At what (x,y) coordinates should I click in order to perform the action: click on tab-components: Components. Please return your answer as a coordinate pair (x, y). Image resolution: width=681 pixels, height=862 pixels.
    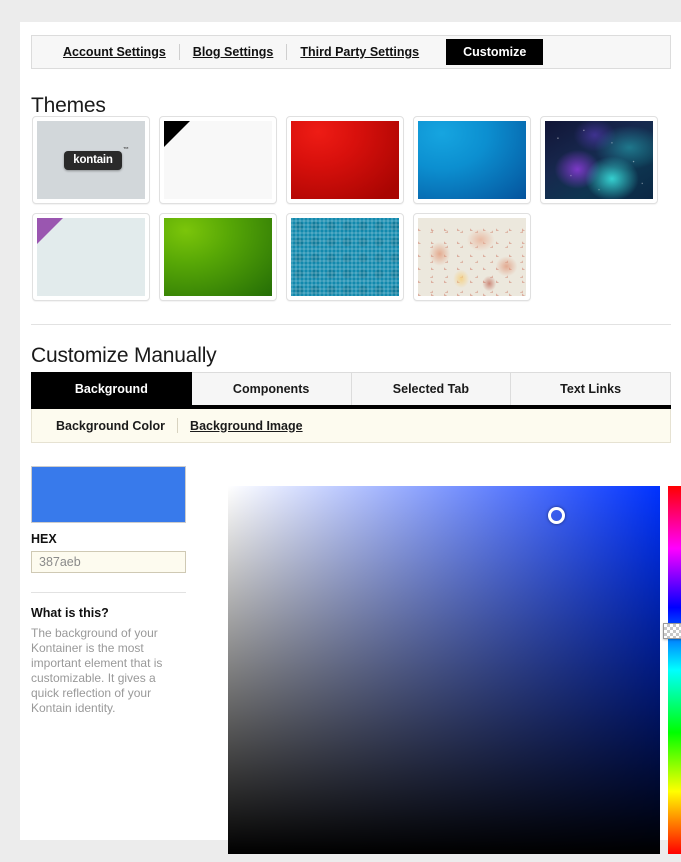
    Looking at the image, I should click on (271, 389).